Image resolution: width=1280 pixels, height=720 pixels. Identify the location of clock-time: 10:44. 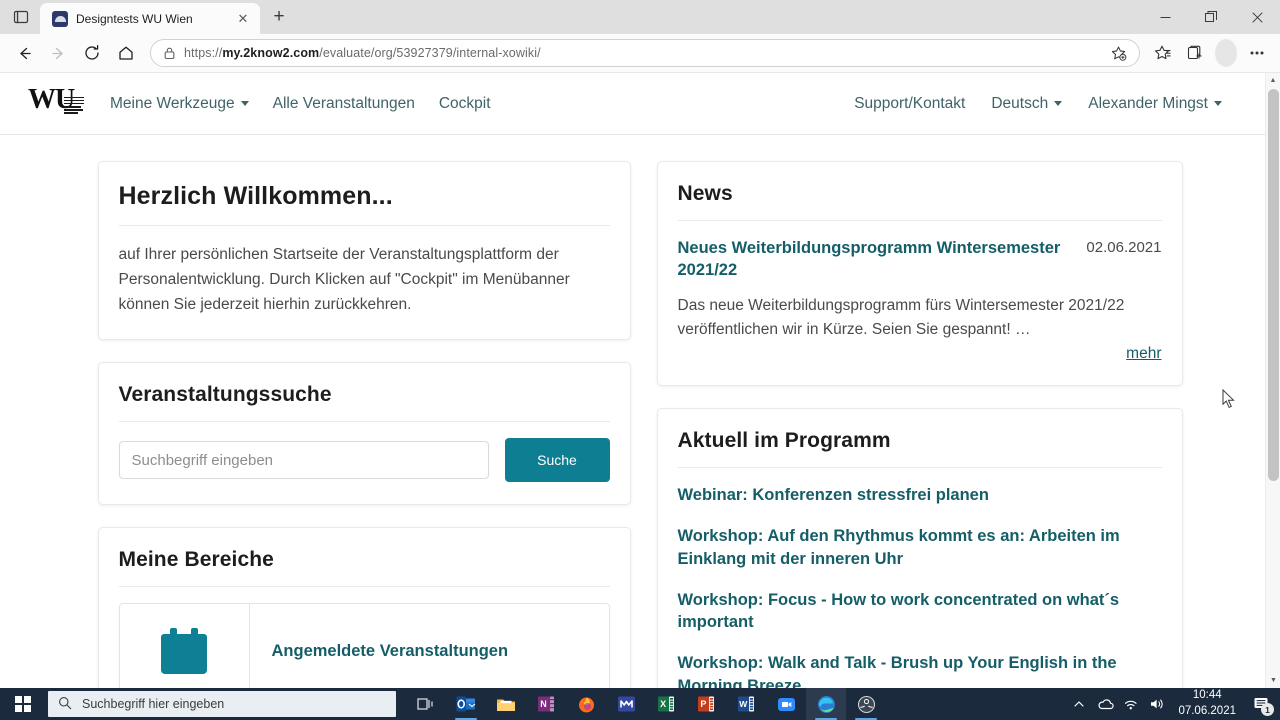
(1207, 695).